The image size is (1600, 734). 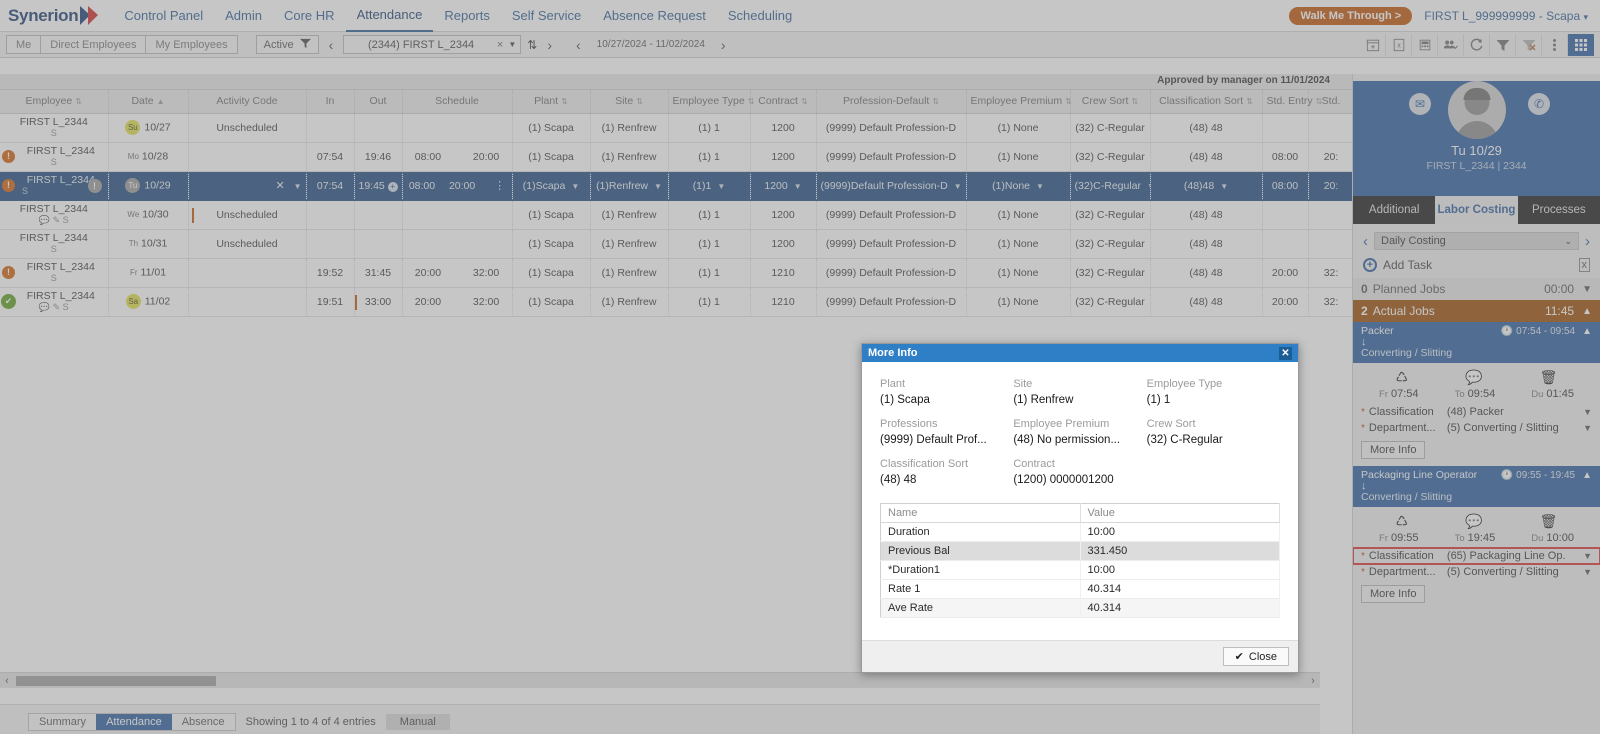 I want to click on cell-date: Sa 11/02, so click(x=148, y=302).